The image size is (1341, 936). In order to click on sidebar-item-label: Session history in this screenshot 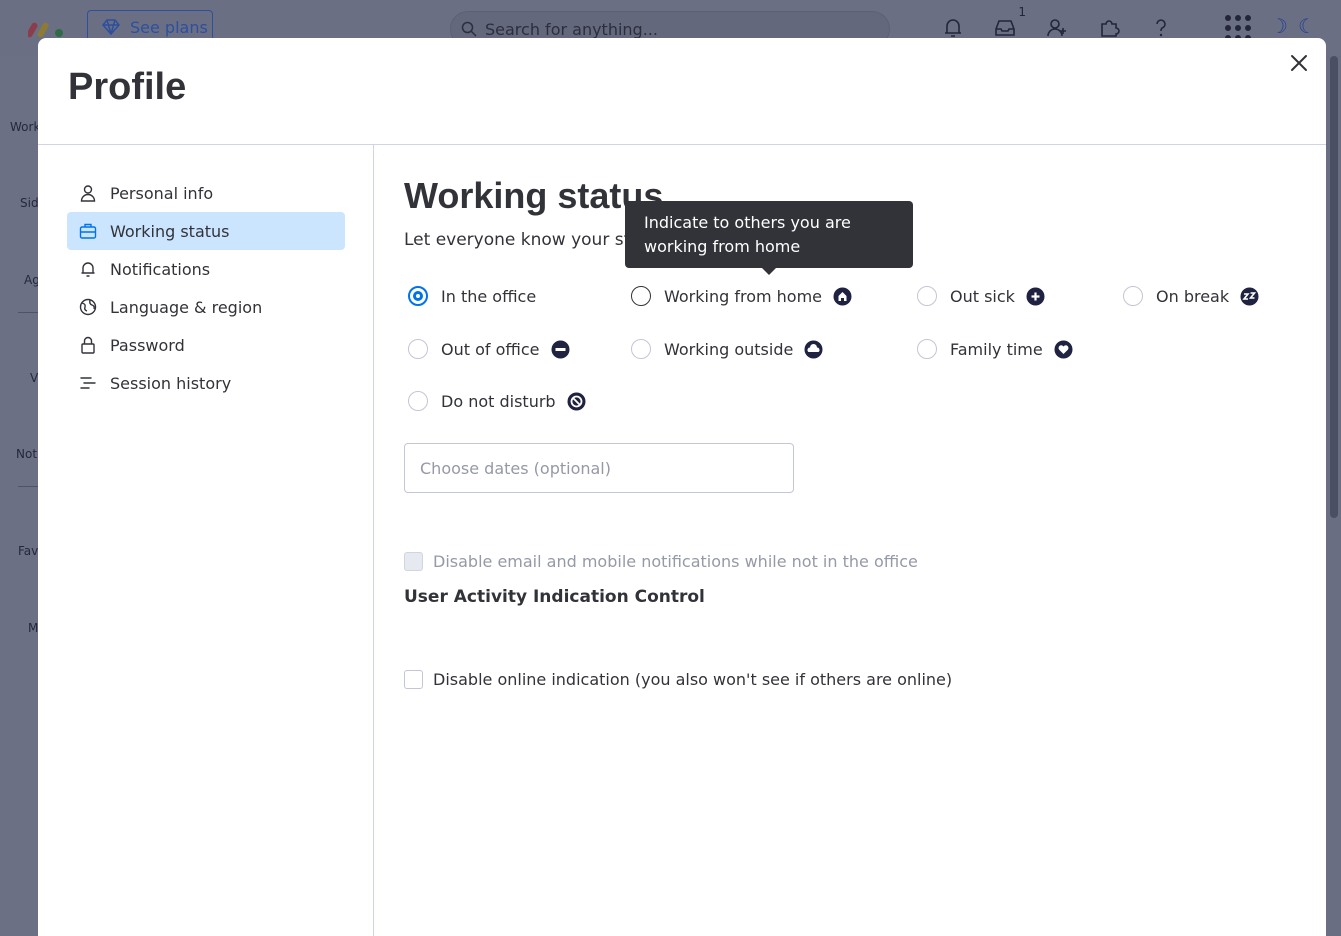, I will do `click(171, 383)`.